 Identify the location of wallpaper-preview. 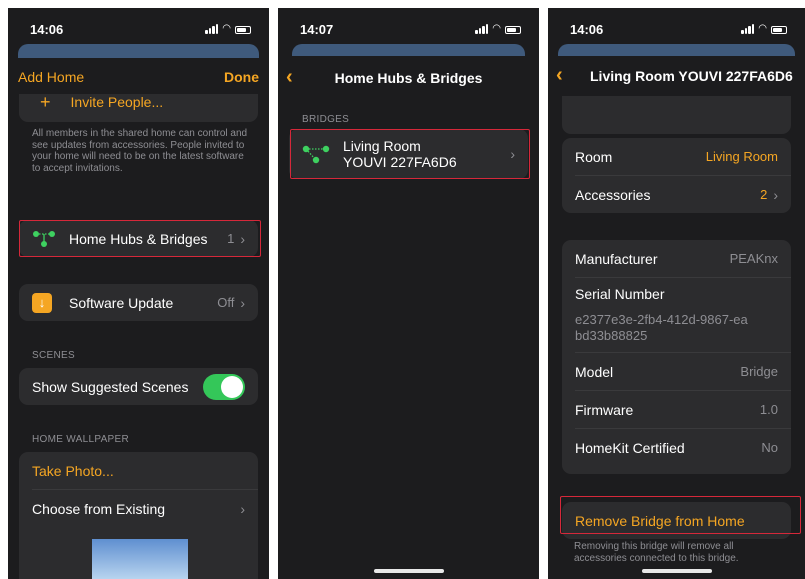
(140, 559).